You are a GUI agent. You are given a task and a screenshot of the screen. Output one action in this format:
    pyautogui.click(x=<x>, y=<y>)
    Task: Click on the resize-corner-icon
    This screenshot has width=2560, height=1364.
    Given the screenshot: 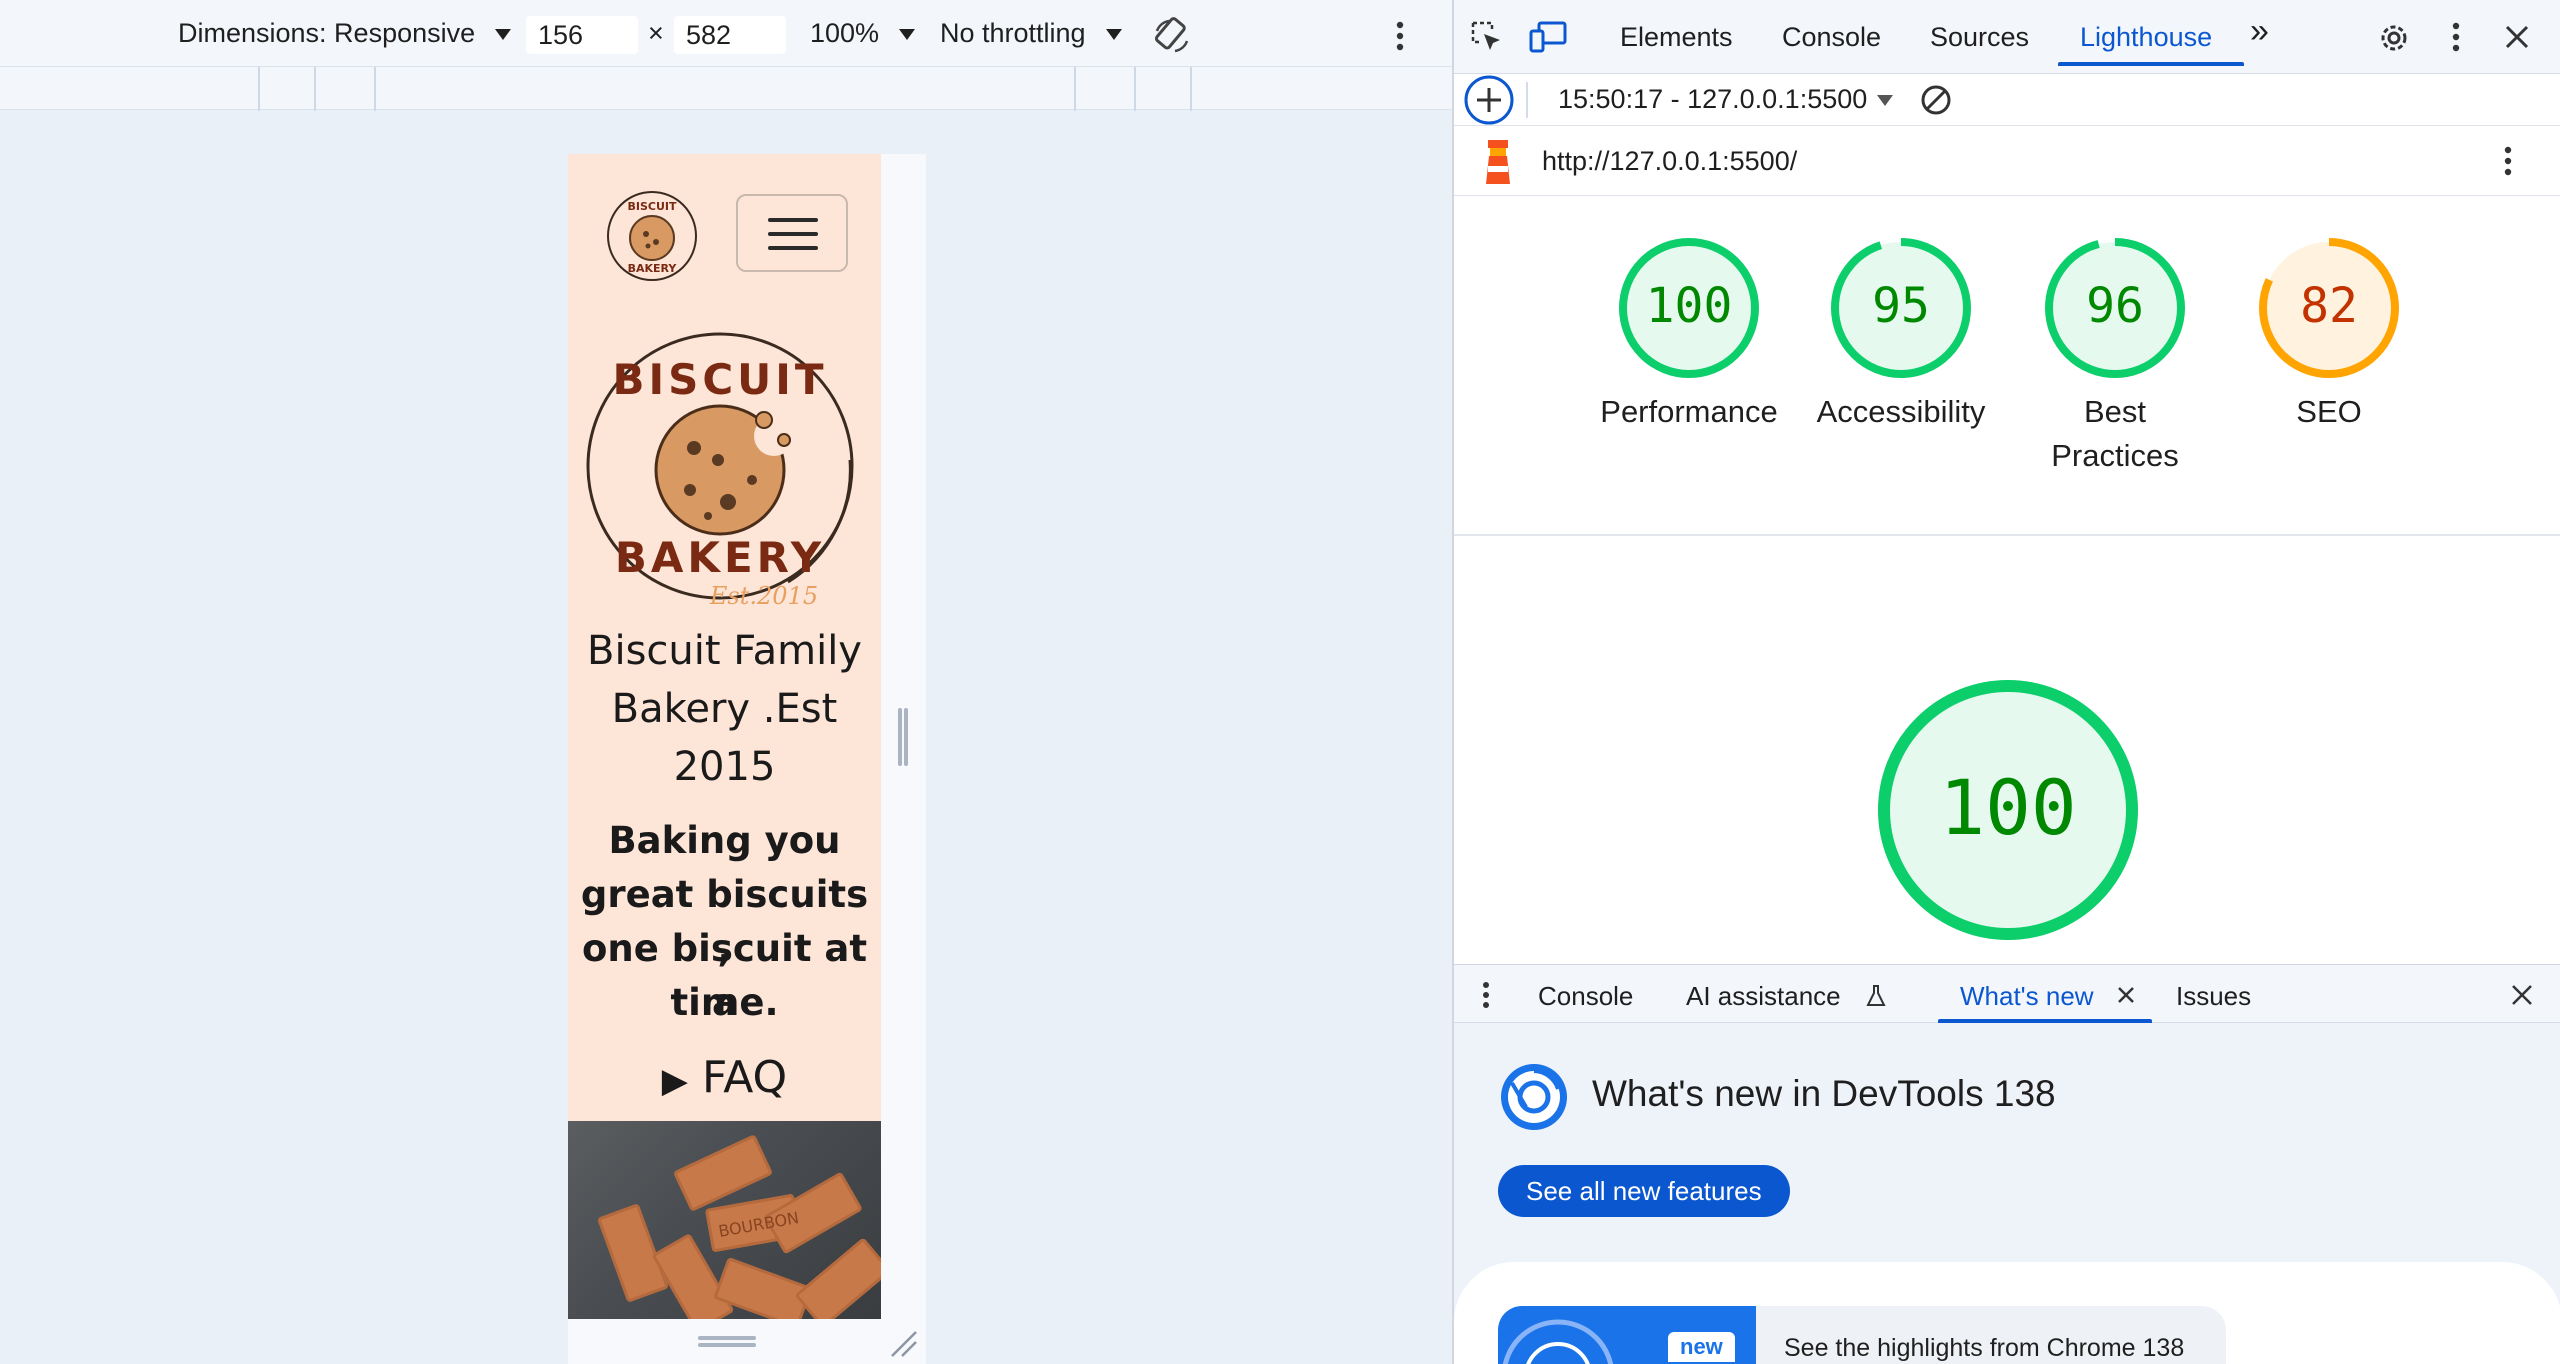 What is the action you would take?
    pyautogui.click(x=903, y=1343)
    